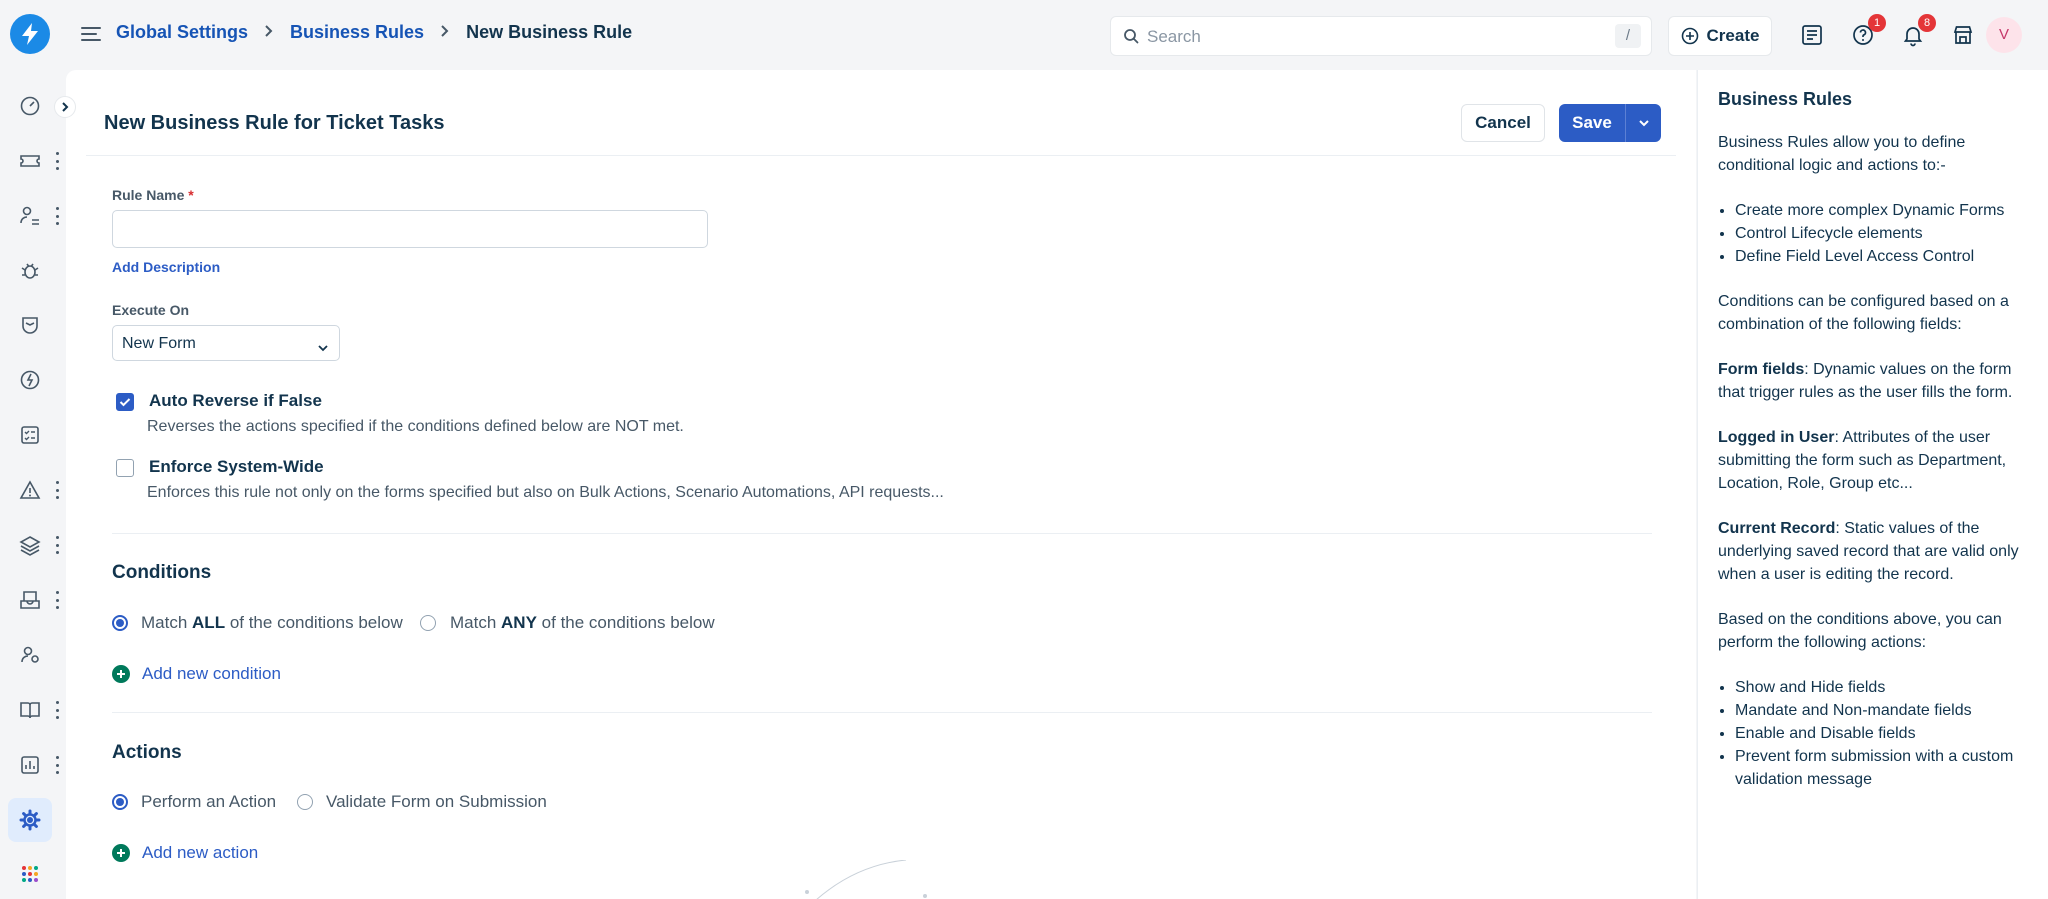 The height and width of the screenshot is (899, 2048). Describe the element at coordinates (30, 490) in the screenshot. I see `warning-icon` at that location.